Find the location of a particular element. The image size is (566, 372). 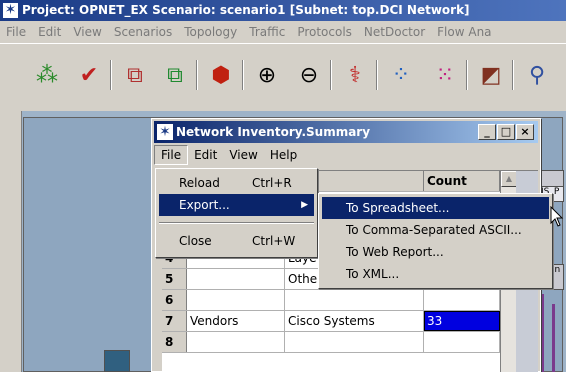

row-number: 8 is located at coordinates (174, 342).